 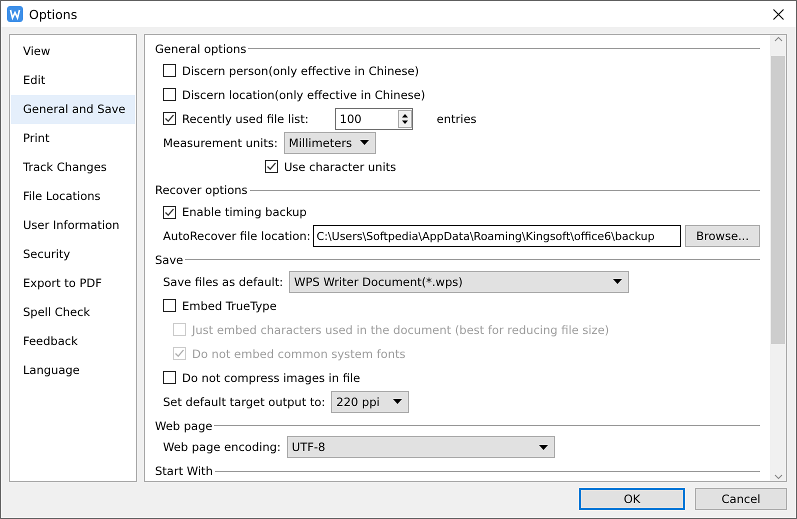 What do you see at coordinates (73, 138) in the screenshot?
I see `sidebar-item: Print` at bounding box center [73, 138].